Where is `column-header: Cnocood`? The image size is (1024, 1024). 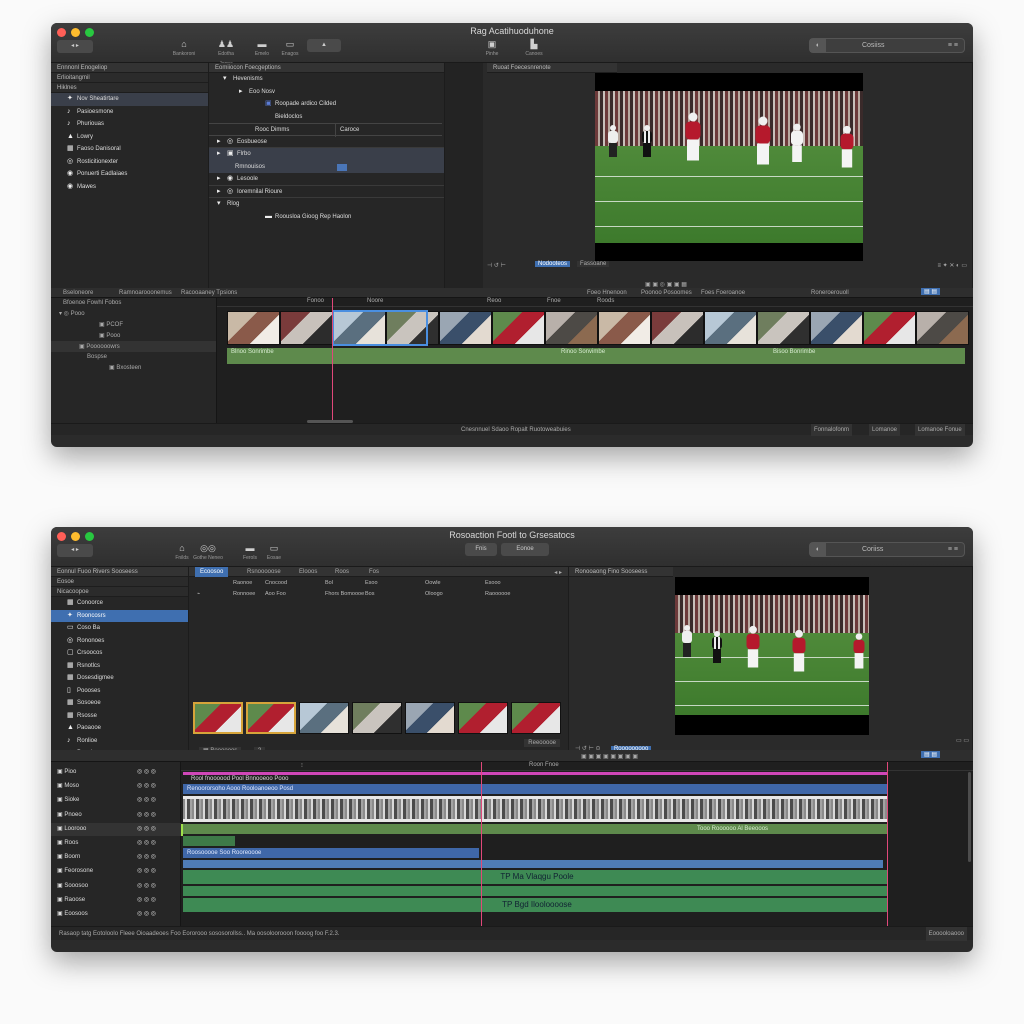 column-header: Cnocood is located at coordinates (276, 583).